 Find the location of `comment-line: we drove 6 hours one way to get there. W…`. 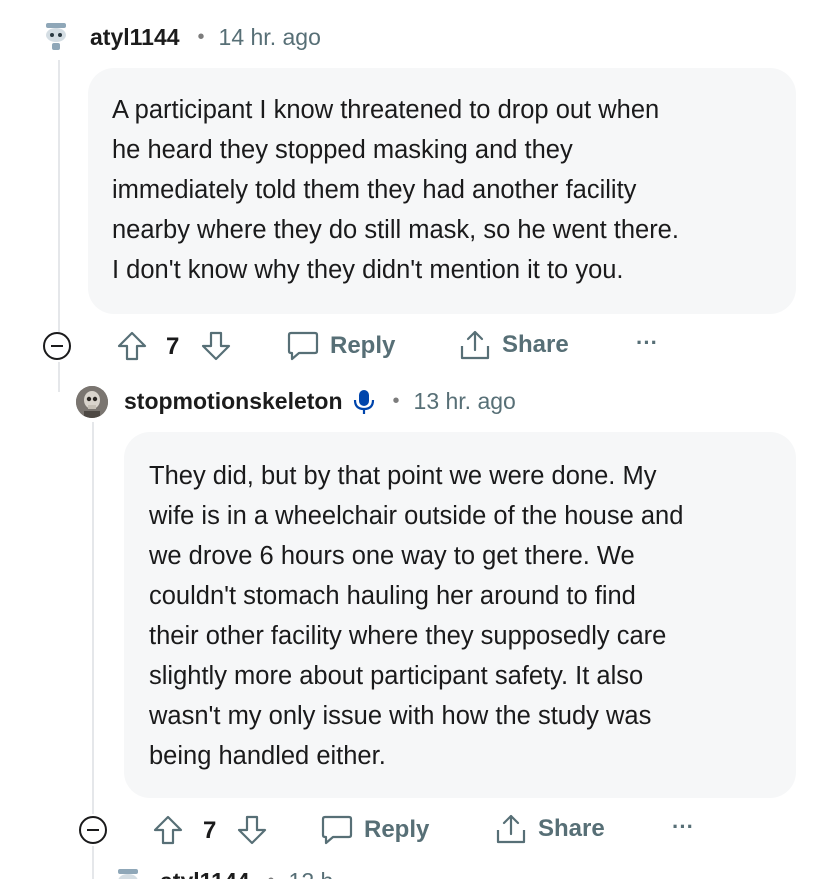

comment-line: we drove 6 hours one way to get there. W… is located at coordinates (392, 556).